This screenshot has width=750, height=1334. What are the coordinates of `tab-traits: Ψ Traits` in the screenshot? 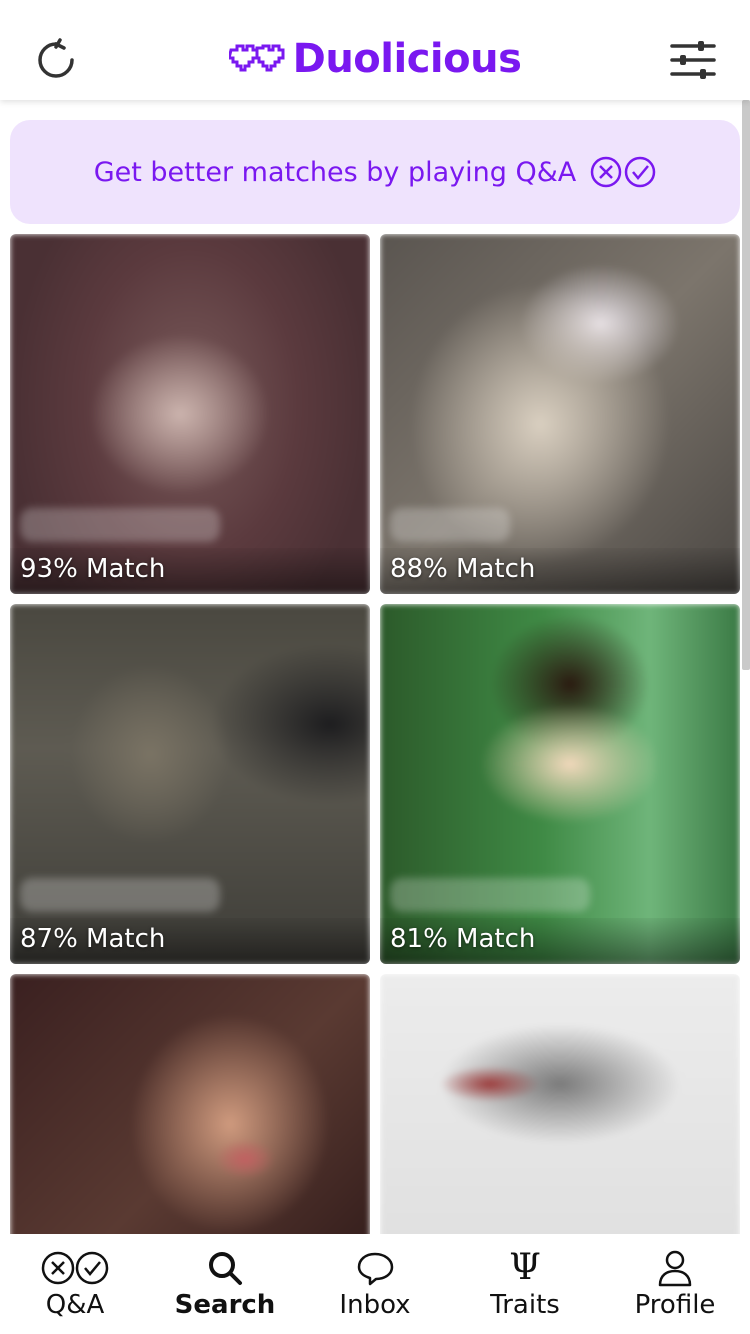 It's located at (525, 1284).